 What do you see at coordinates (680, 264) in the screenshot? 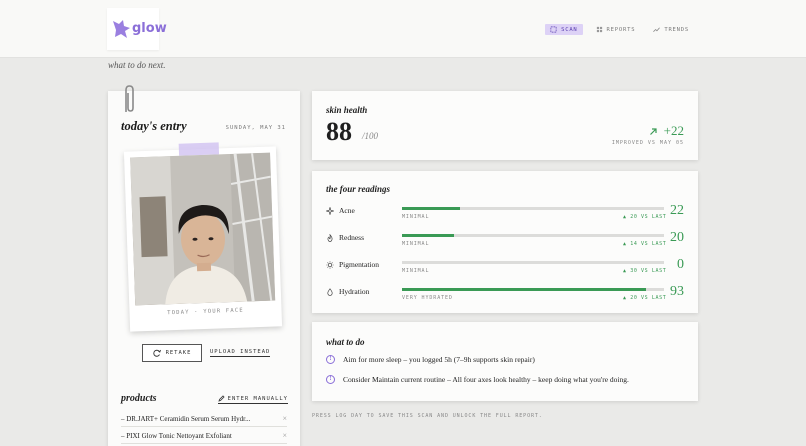
I see `reading-value: 0` at bounding box center [680, 264].